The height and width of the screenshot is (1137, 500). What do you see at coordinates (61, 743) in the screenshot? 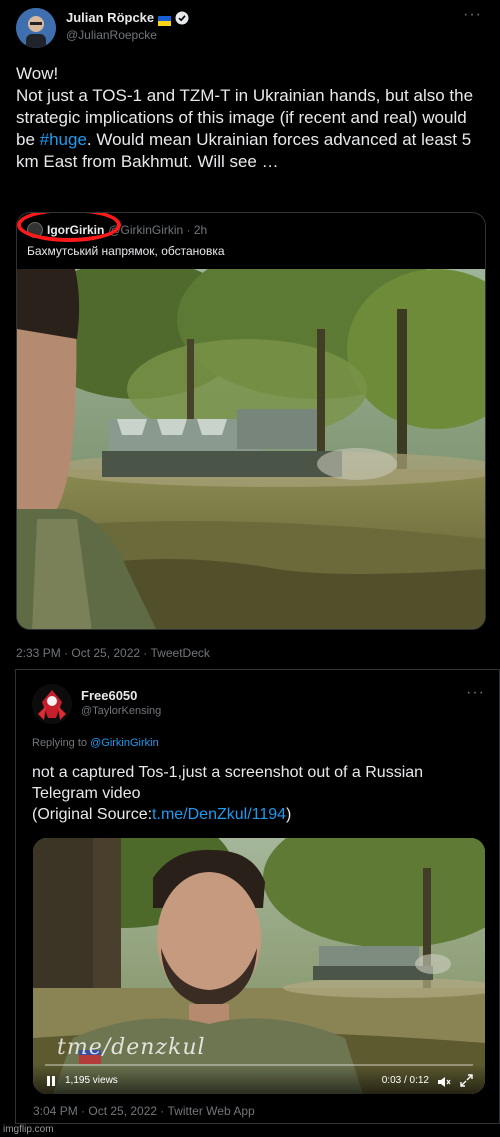
I see `replying-to-label: Replying to` at bounding box center [61, 743].